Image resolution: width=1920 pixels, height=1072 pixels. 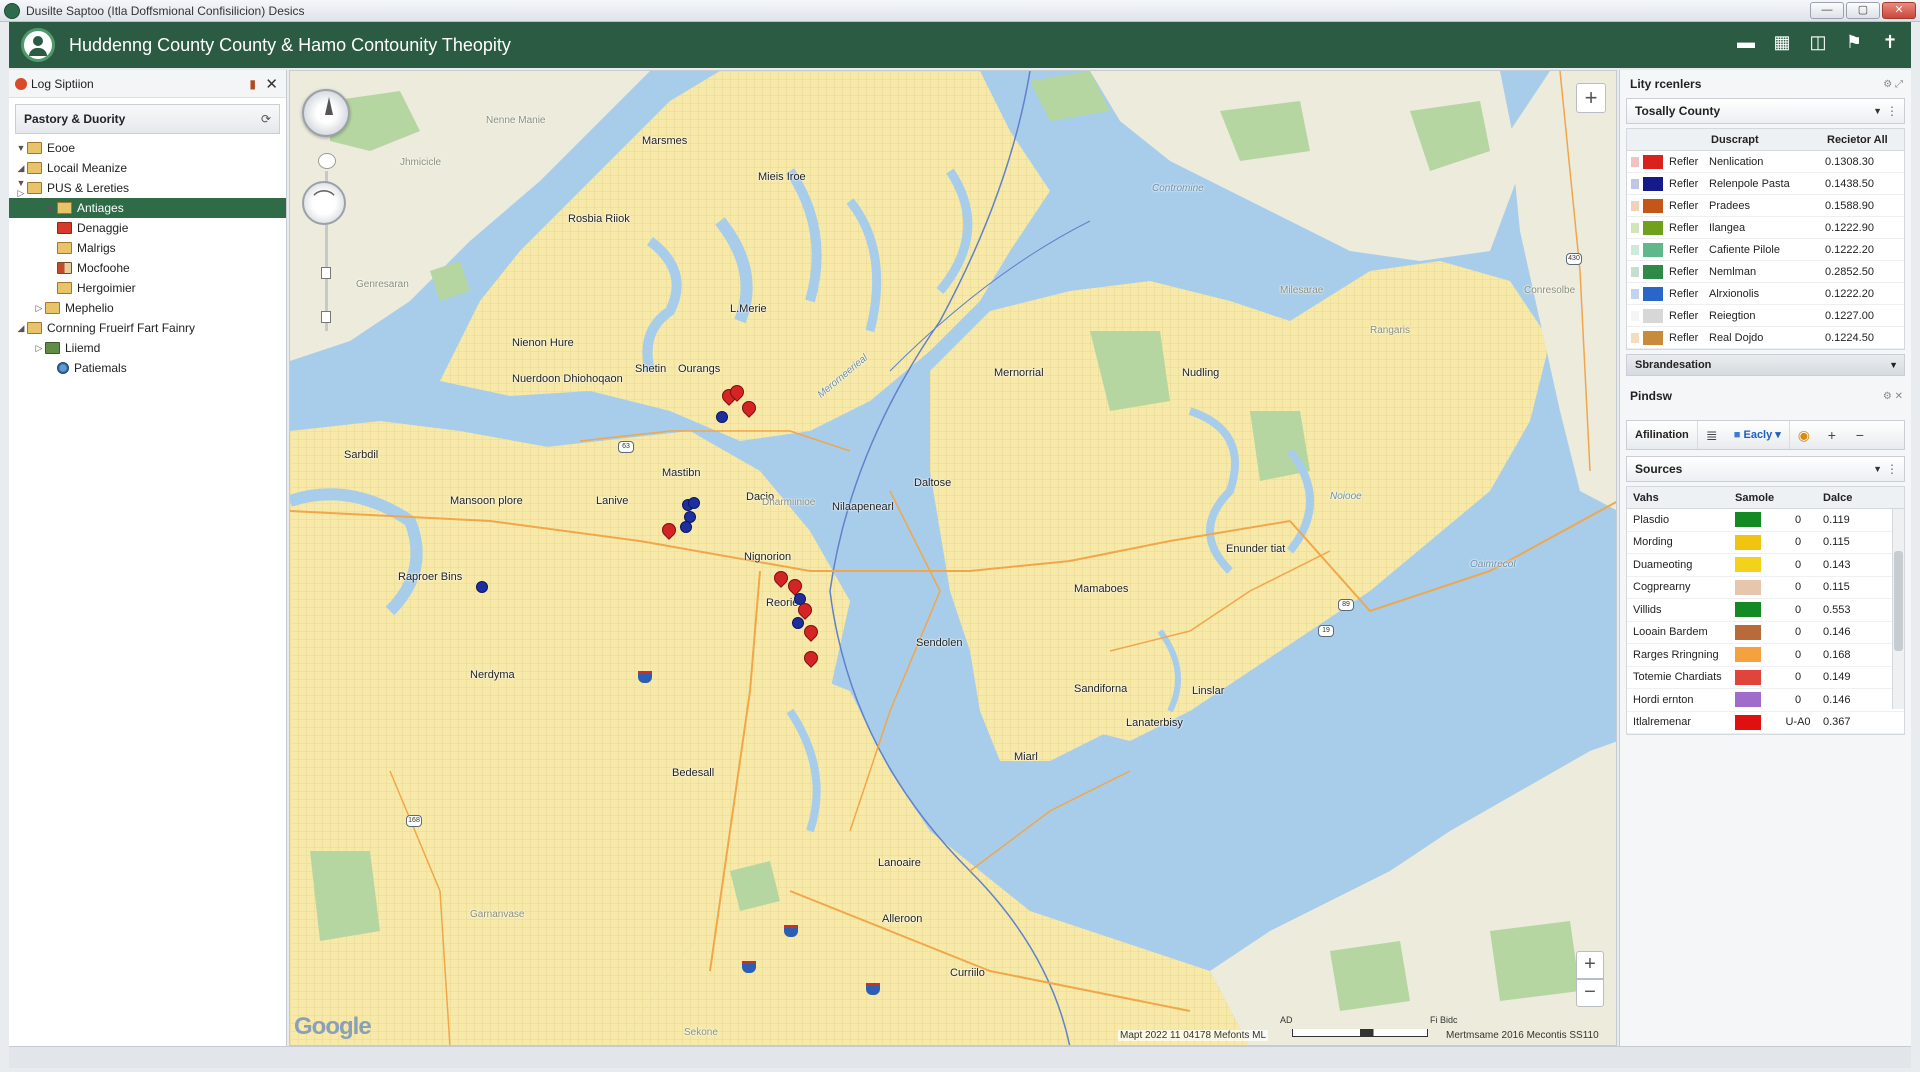 I want to click on panel-options-icon: ⚙ ✕, so click(x=1893, y=396).